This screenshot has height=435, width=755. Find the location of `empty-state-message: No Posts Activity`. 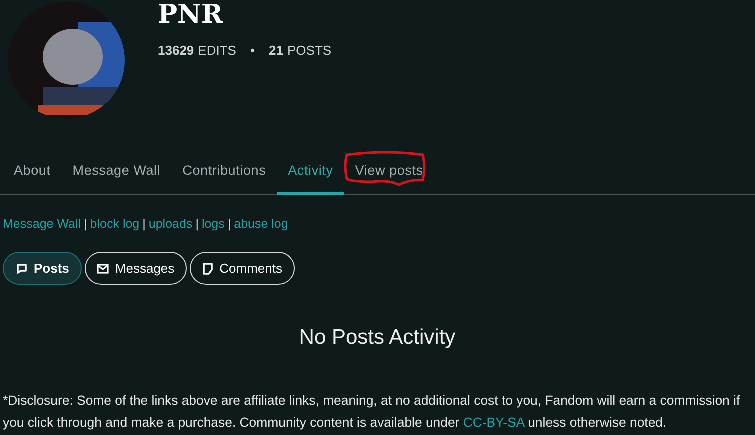

empty-state-message: No Posts Activity is located at coordinates (377, 338).